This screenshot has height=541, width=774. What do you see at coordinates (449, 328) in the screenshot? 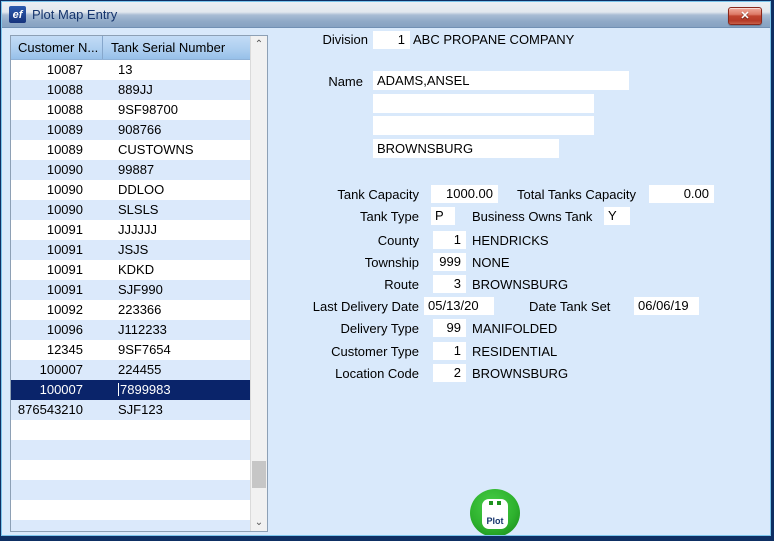
I see `delivery-type-field: 99` at bounding box center [449, 328].